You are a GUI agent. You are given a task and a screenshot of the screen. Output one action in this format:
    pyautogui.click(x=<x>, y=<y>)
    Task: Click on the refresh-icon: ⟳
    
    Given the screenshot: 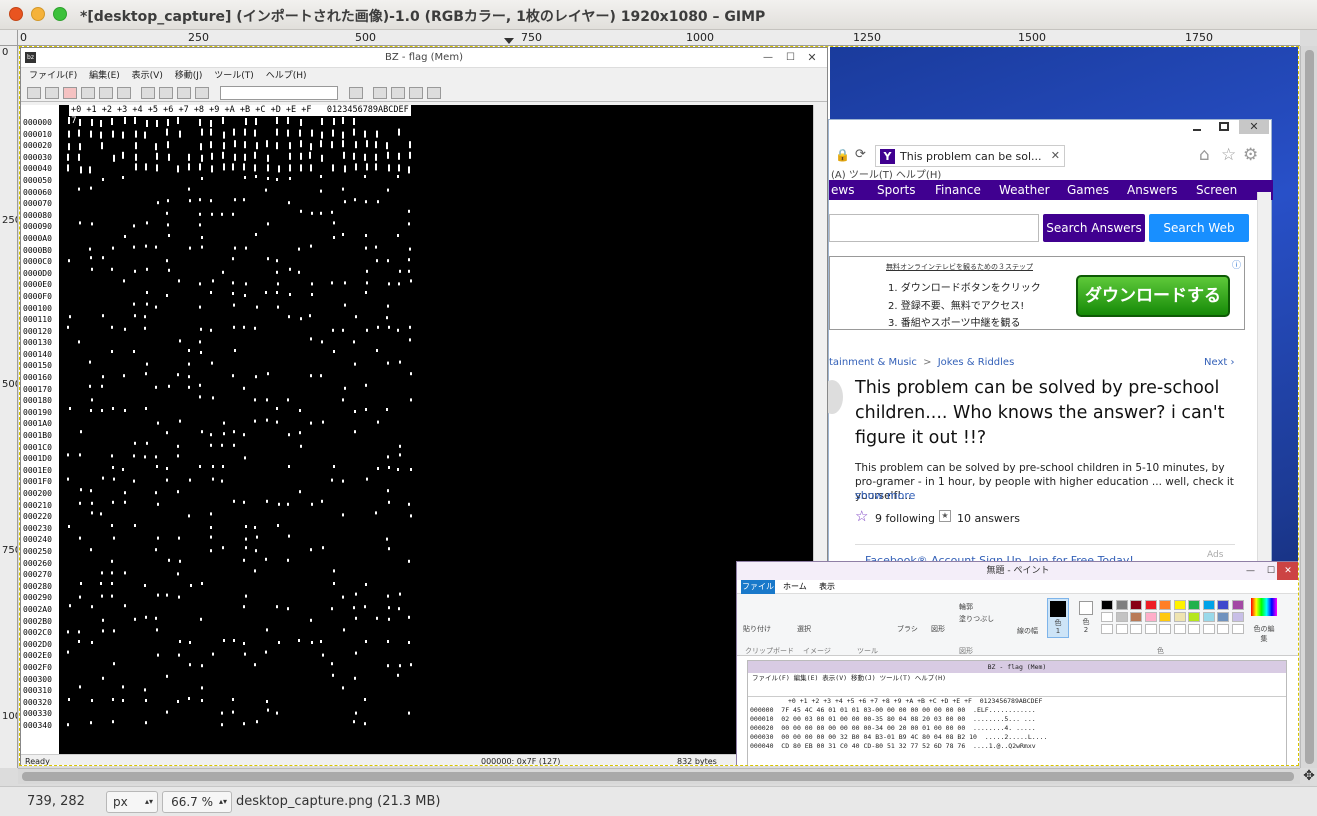 What is the action you would take?
    pyautogui.click(x=860, y=154)
    